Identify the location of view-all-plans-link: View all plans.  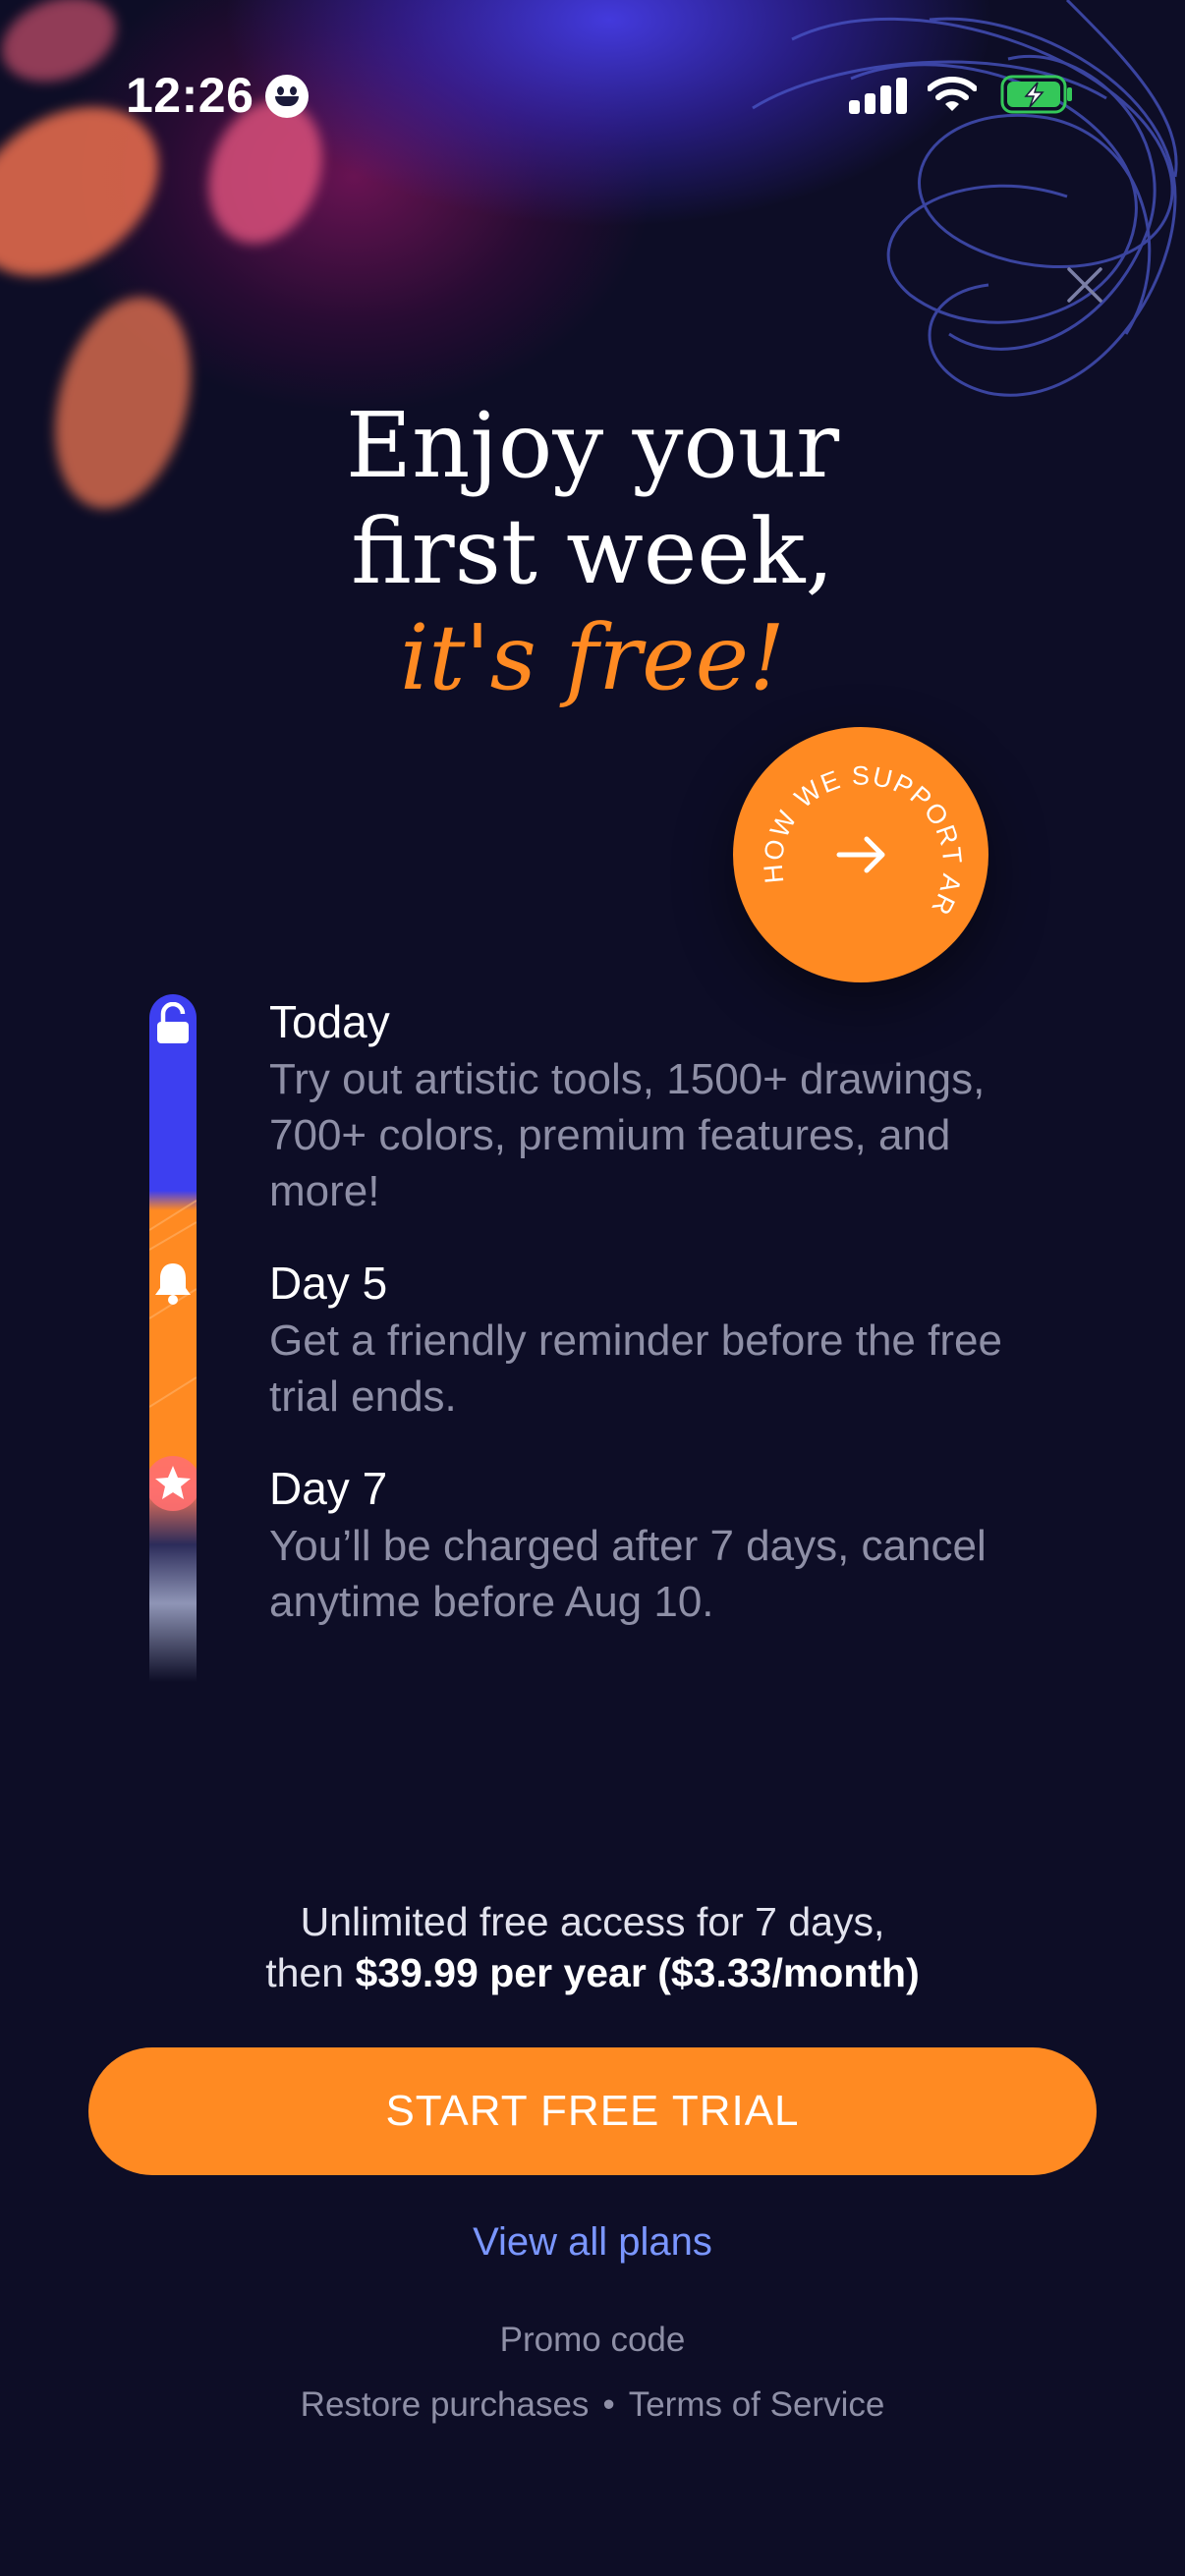
(592, 2242).